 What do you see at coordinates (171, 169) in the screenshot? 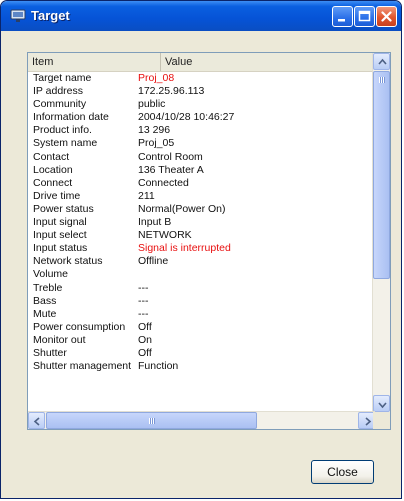
I see `item-value: 136 Theater A` at bounding box center [171, 169].